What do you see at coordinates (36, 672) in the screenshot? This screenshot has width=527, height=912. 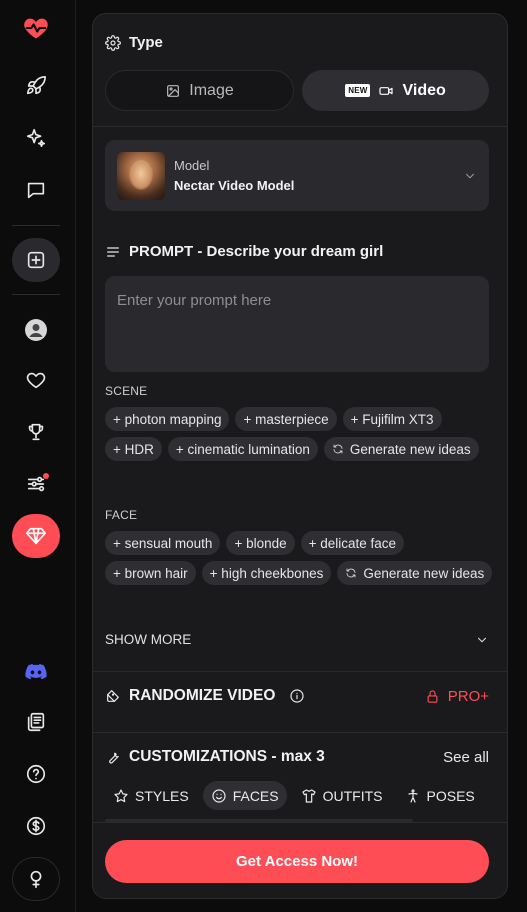 I see `discord-icon` at bounding box center [36, 672].